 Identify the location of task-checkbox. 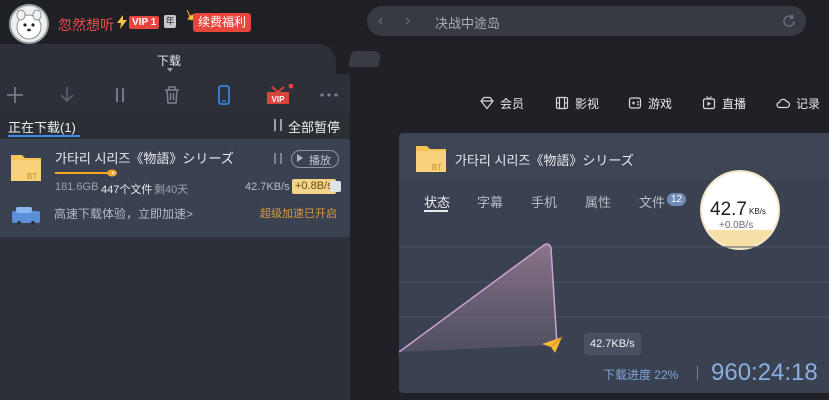
(335, 186).